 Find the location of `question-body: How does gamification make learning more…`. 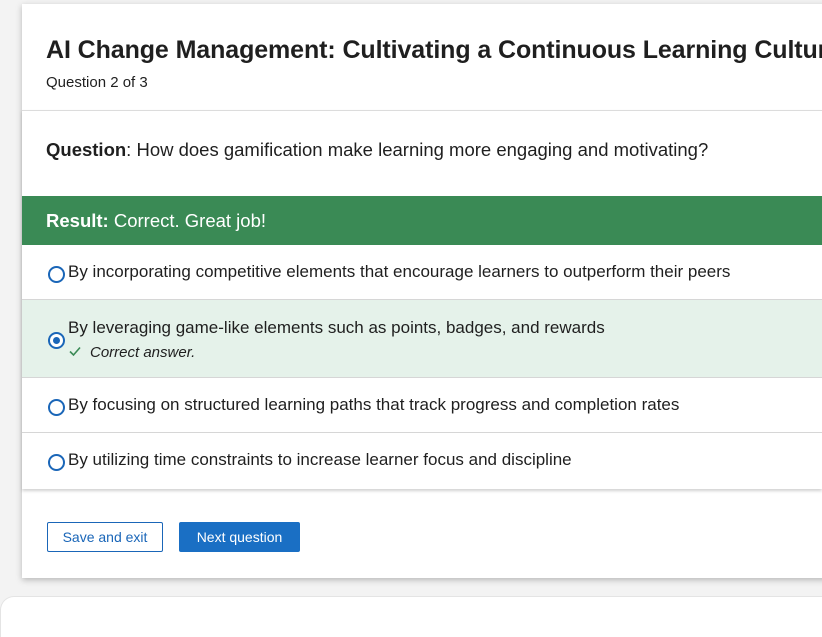

question-body: How does gamification make learning more… is located at coordinates (420, 149).